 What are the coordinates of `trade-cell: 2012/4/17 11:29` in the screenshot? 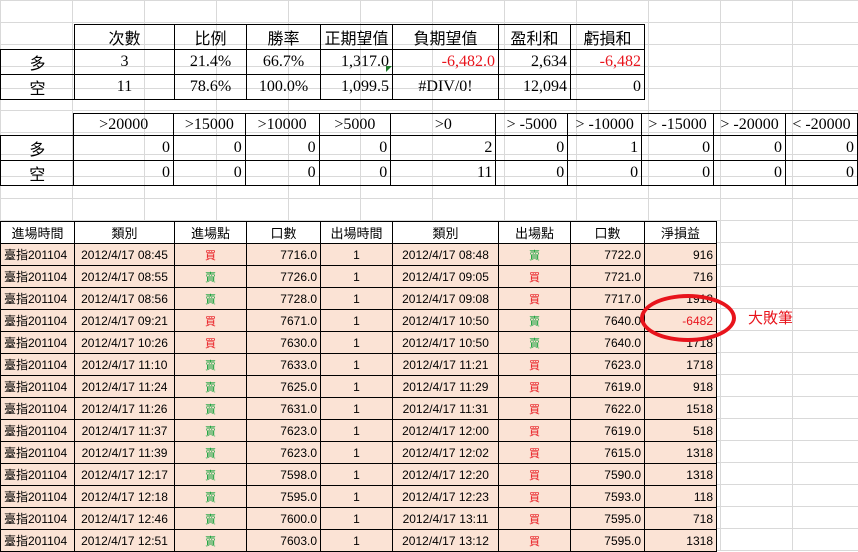 It's located at (445, 386).